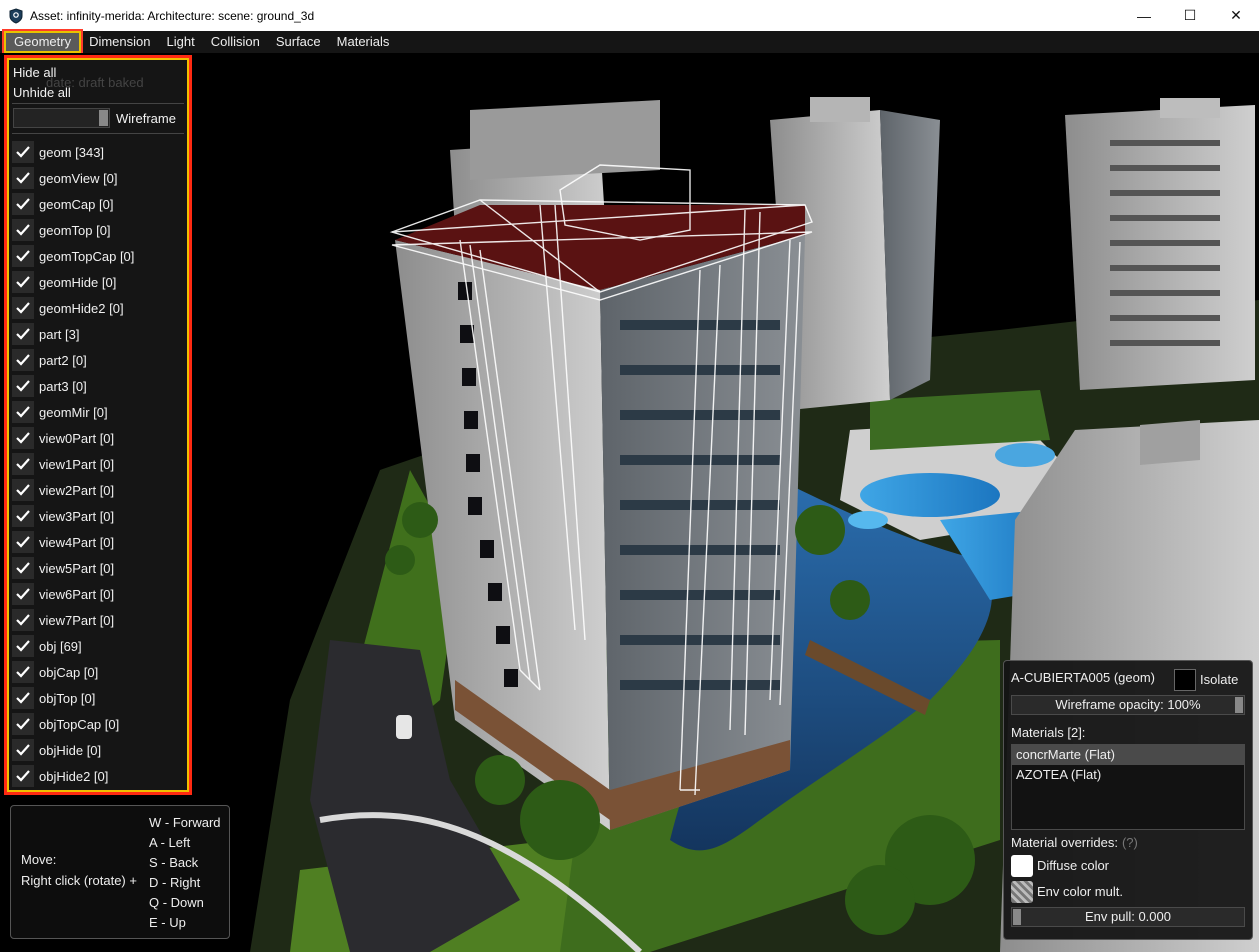 The height and width of the screenshot is (952, 1259). I want to click on layer-row: view1Part [0], so click(63, 464).